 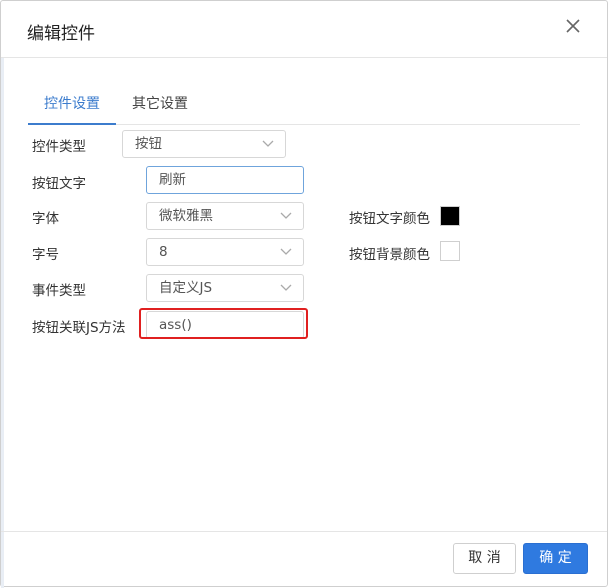 I want to click on tab-control-settings: 控件设置, so click(x=72, y=107).